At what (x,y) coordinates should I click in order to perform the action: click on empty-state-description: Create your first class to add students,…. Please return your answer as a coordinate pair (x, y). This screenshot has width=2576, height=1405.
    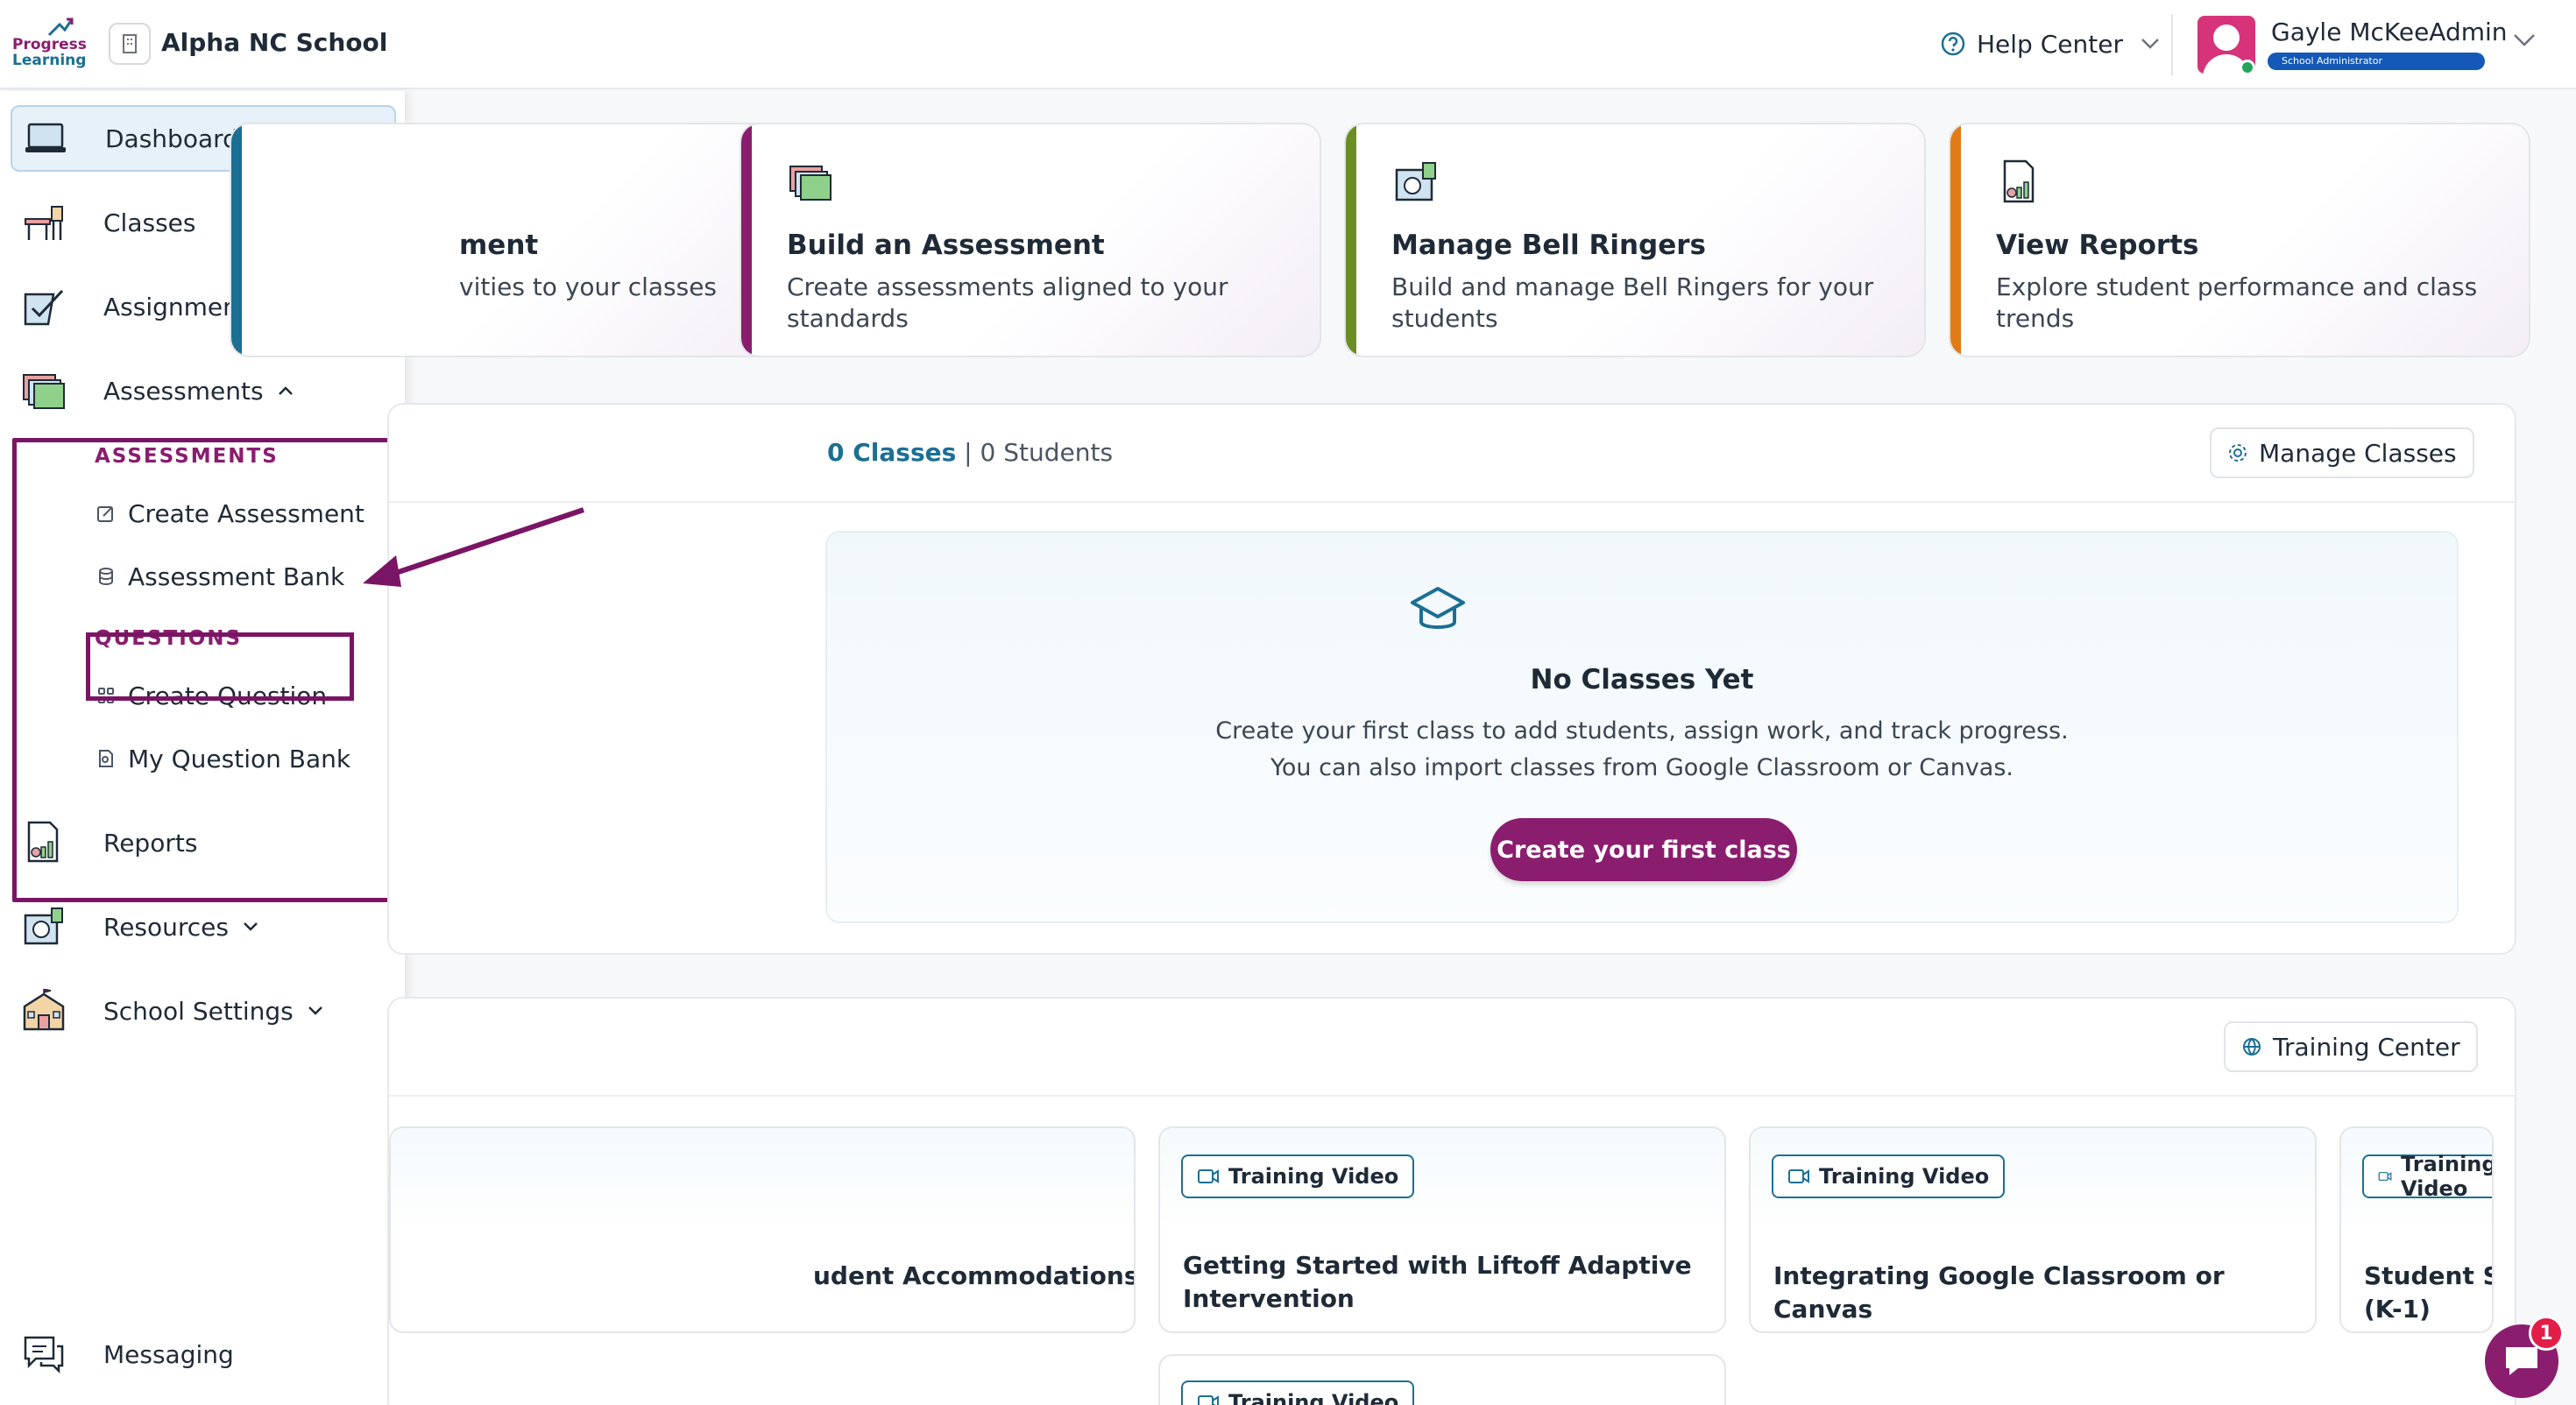
    Looking at the image, I should click on (1642, 750).